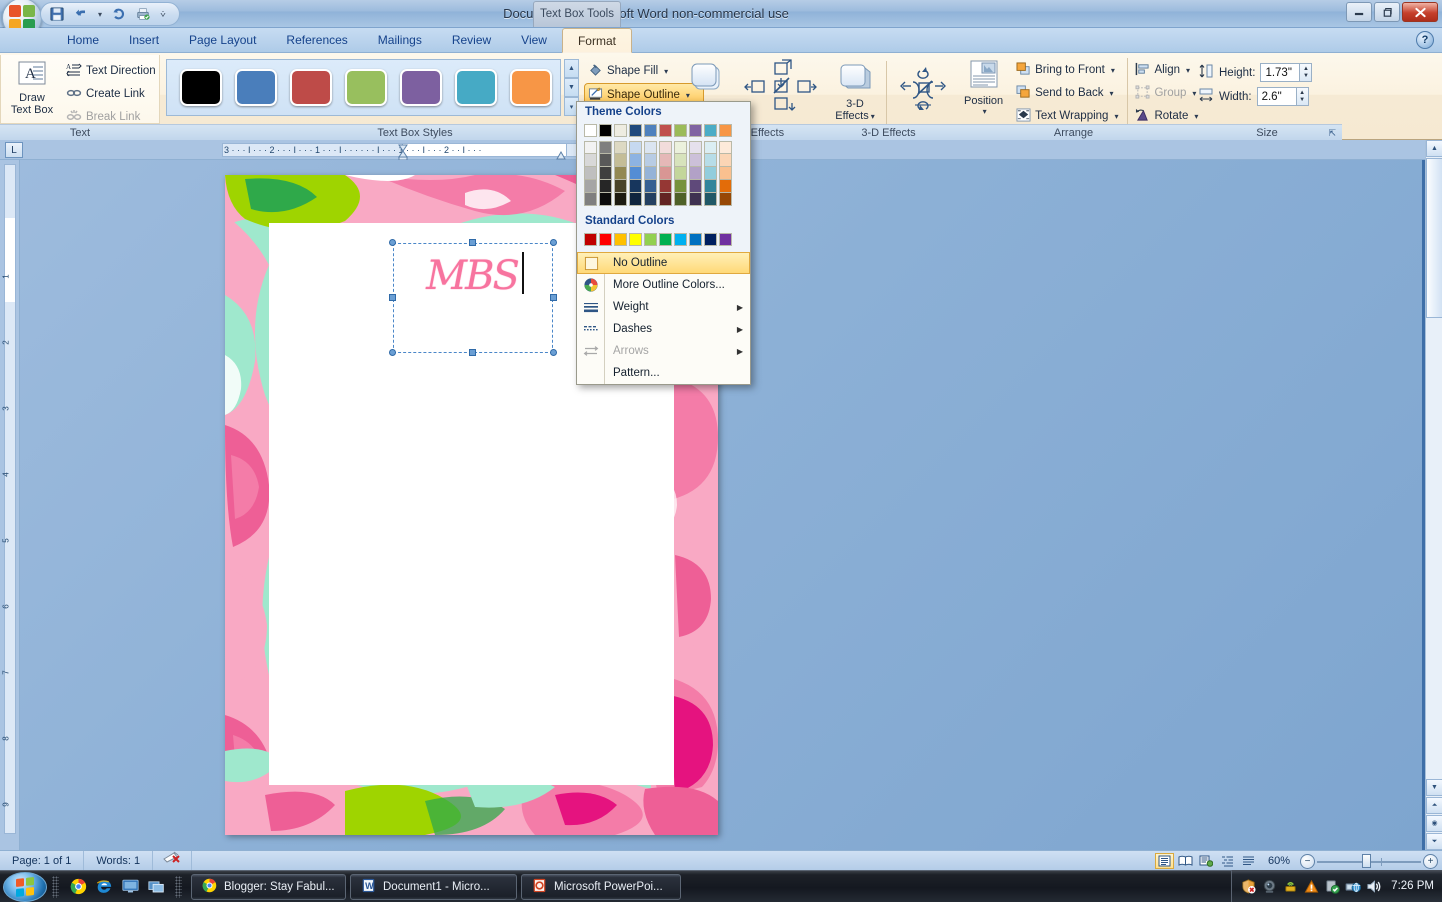 The image size is (1442, 902). I want to click on text-wrapping-caret-icon: ▾, so click(1116, 116).